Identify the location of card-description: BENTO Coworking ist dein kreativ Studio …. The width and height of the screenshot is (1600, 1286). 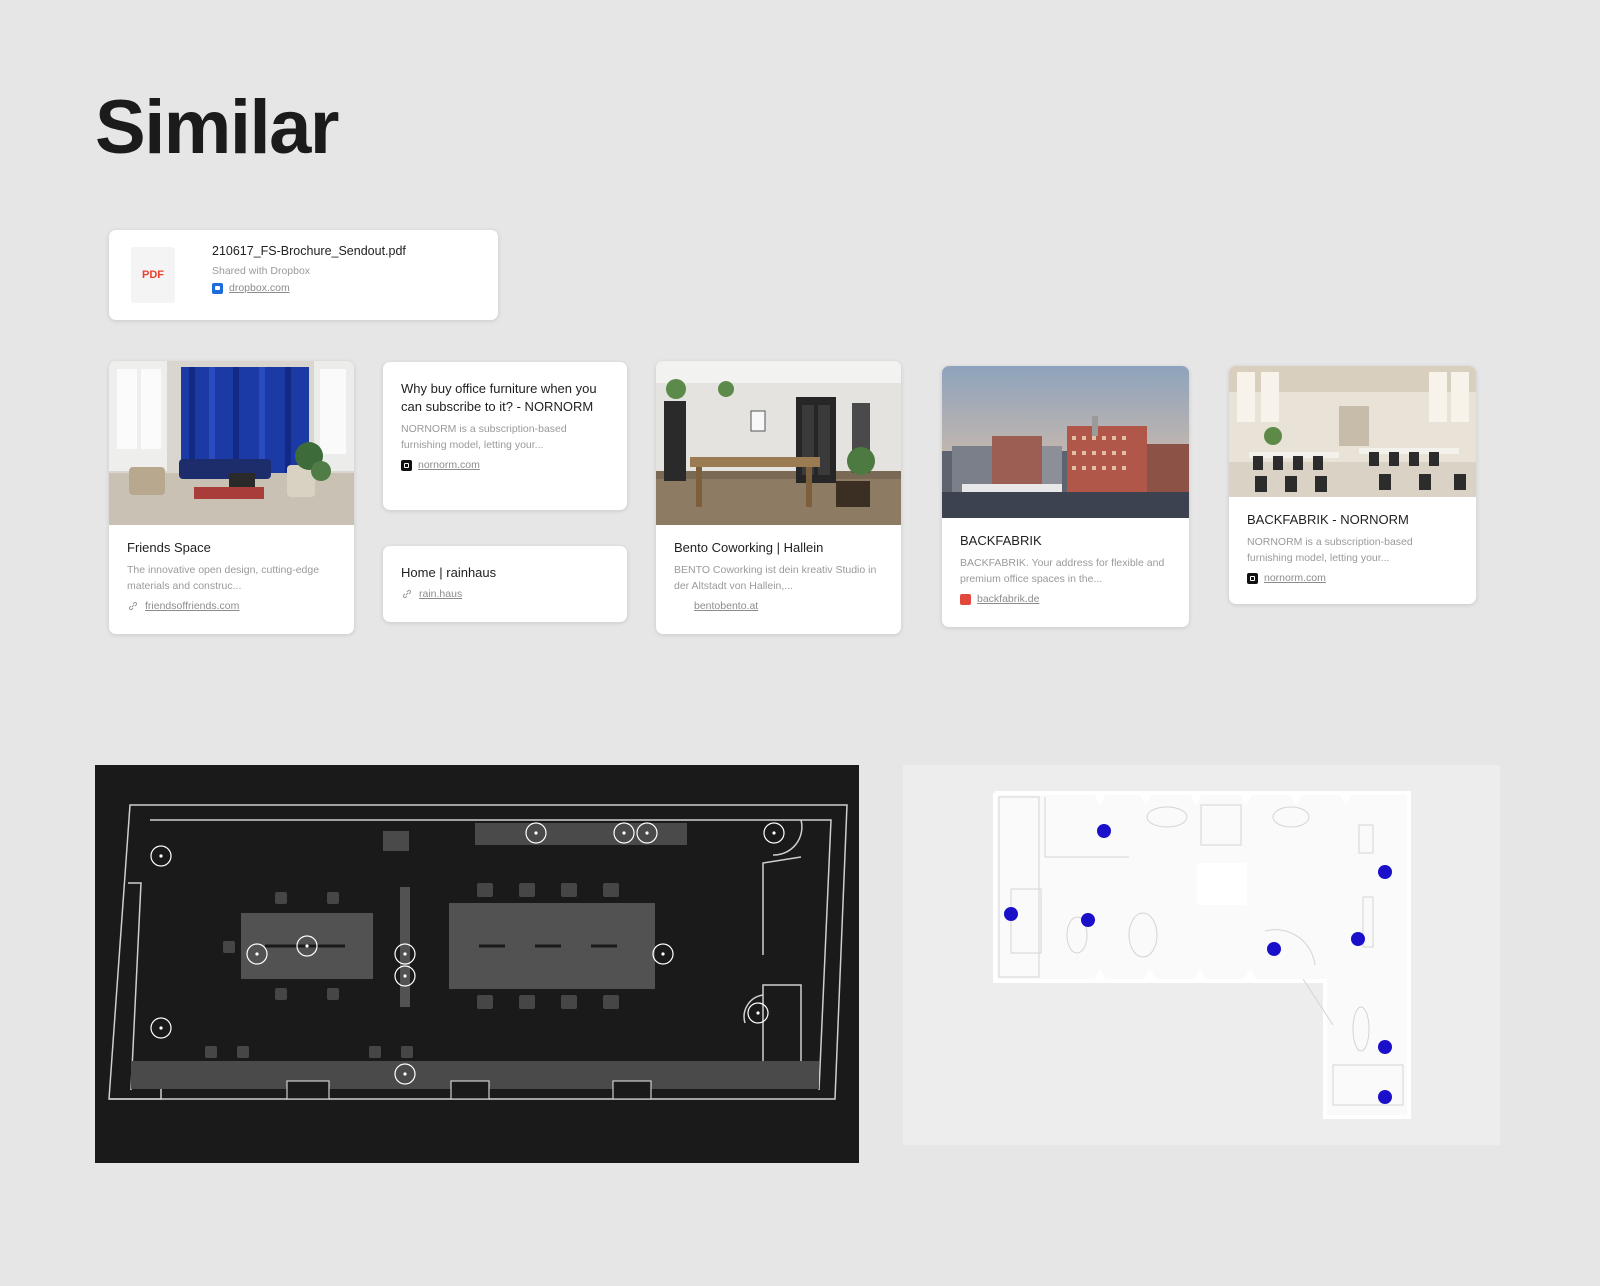
(775, 578).